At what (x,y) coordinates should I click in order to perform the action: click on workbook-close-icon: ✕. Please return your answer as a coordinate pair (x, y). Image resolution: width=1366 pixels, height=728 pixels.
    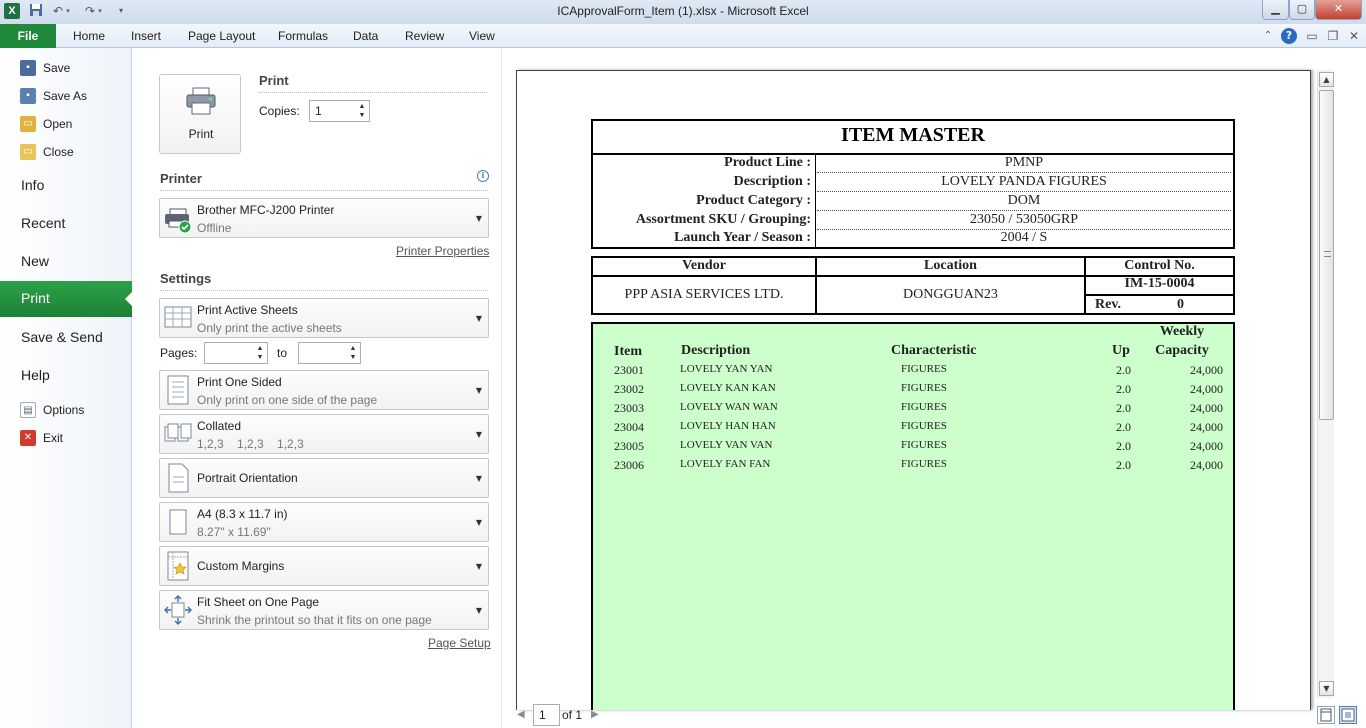
    Looking at the image, I should click on (1354, 36).